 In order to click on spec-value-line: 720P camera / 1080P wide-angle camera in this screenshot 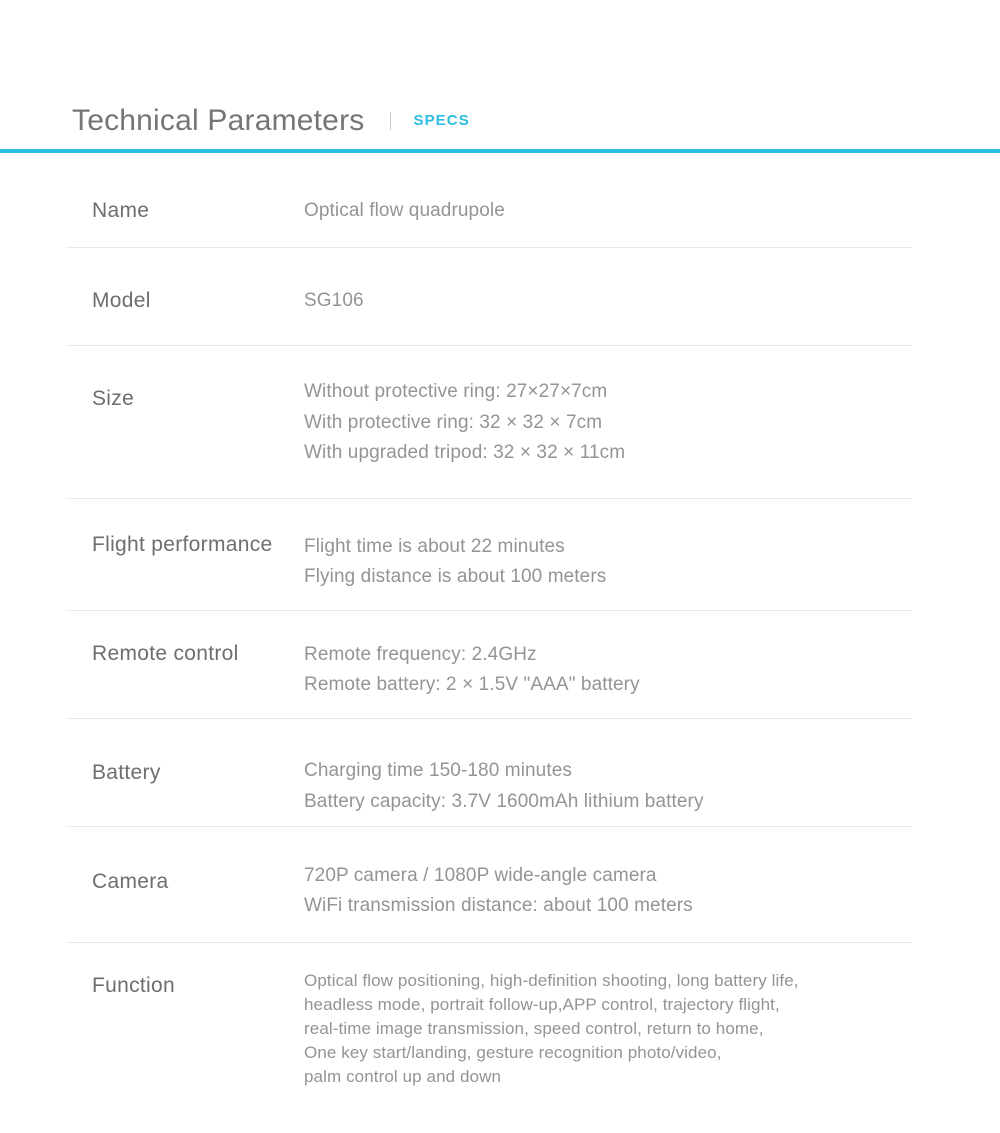, I will do `click(480, 875)`.